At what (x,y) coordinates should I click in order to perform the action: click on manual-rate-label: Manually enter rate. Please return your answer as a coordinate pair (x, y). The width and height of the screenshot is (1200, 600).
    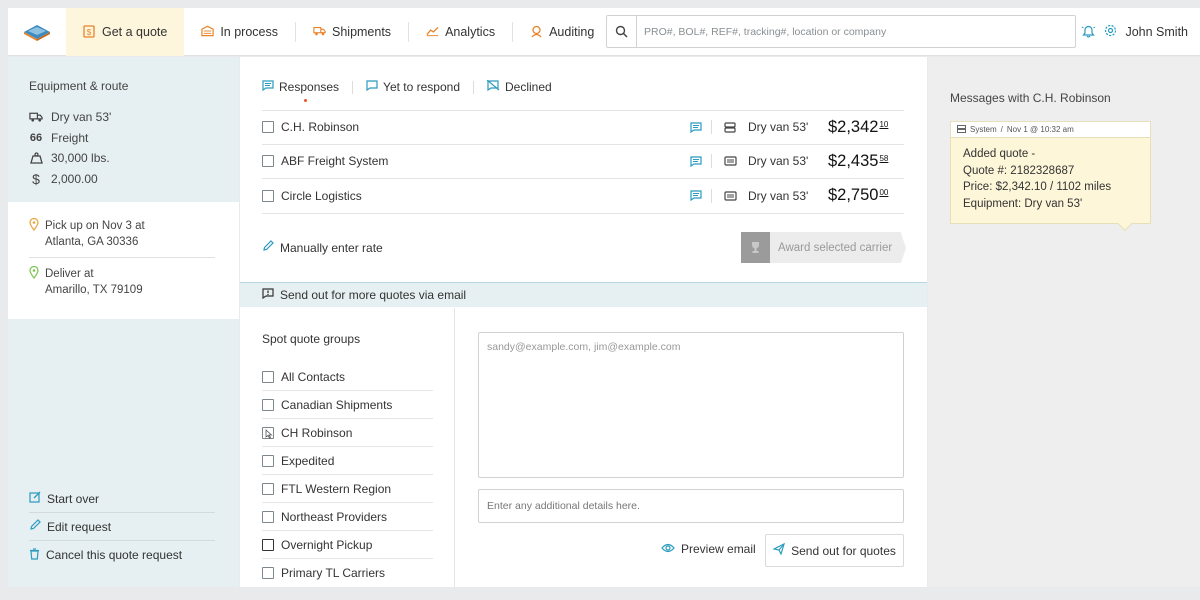
    Looking at the image, I should click on (331, 247).